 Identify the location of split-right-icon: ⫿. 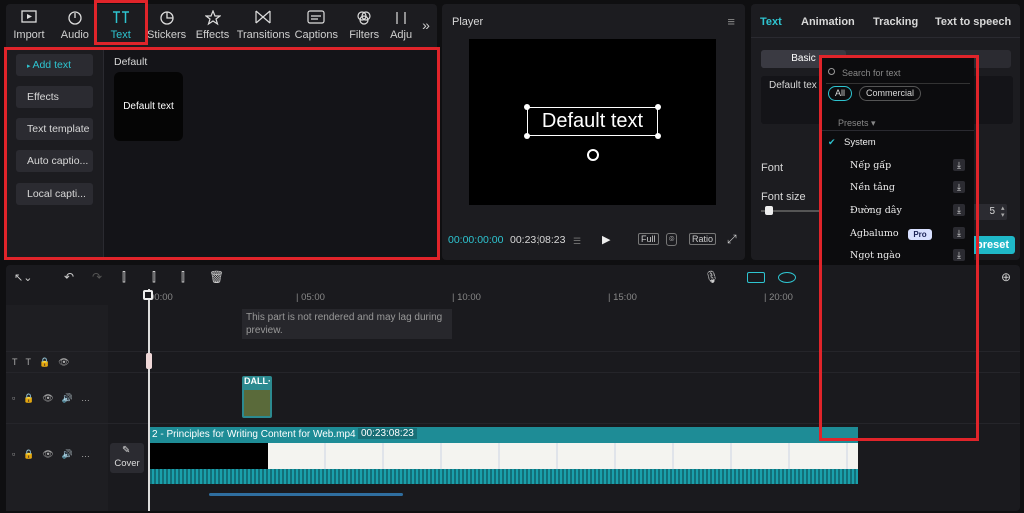
(183, 277).